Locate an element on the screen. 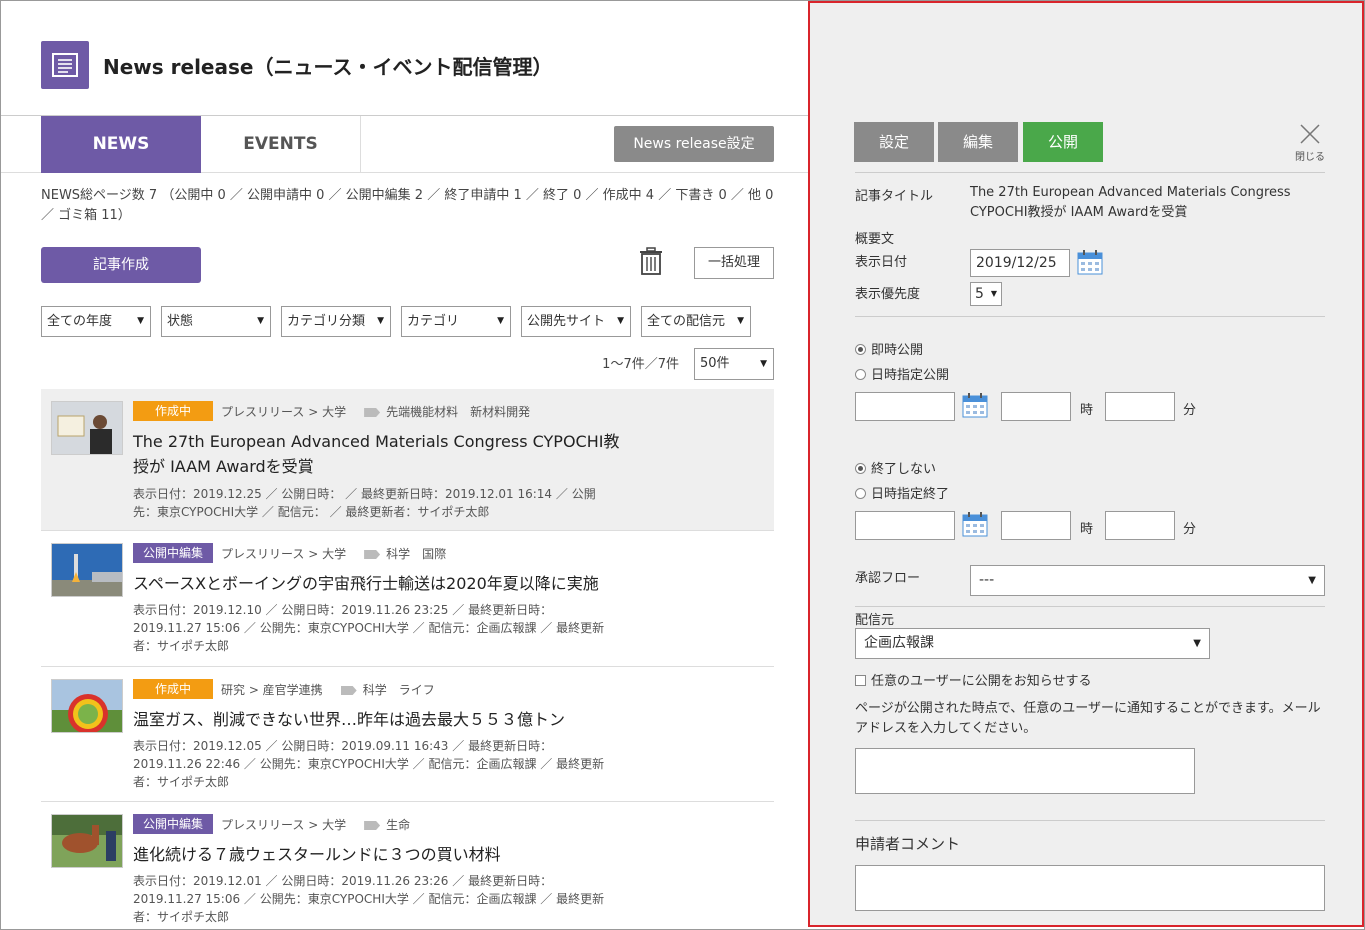  site-filter-value: 公開先サイト is located at coordinates (566, 321).